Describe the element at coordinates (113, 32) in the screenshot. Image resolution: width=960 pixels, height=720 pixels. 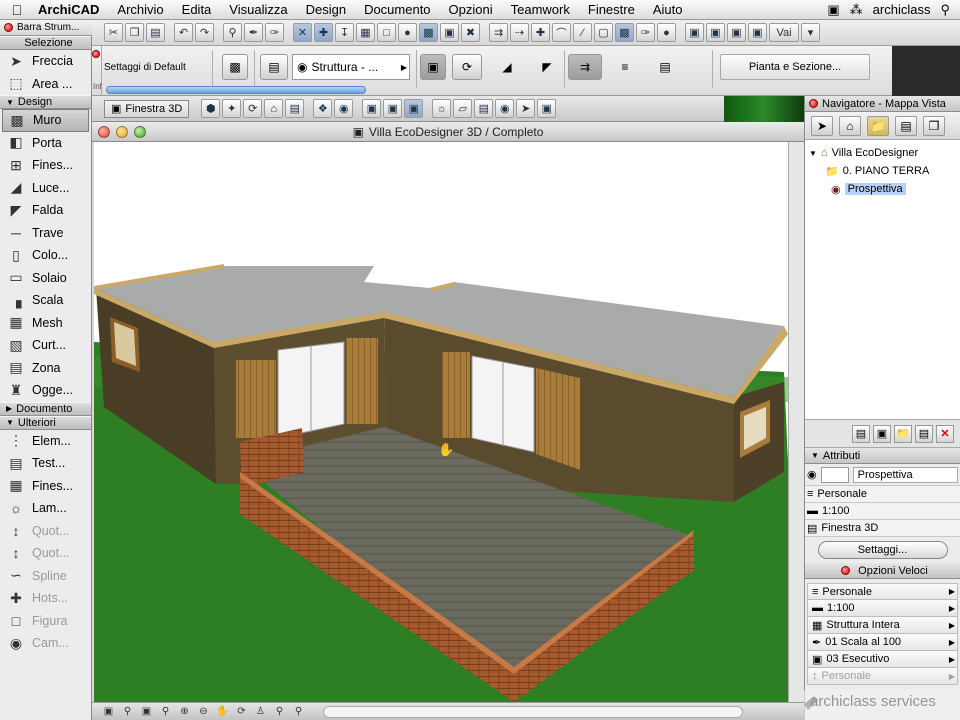
I see `cut-icon: ✂` at that location.